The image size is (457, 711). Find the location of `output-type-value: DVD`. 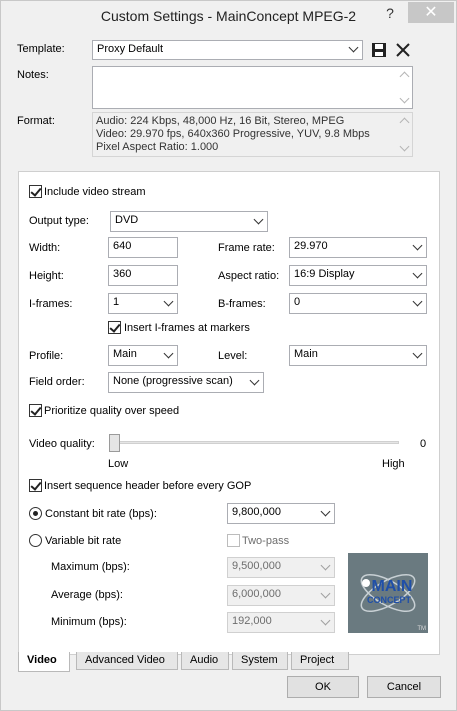

output-type-value: DVD is located at coordinates (127, 220).